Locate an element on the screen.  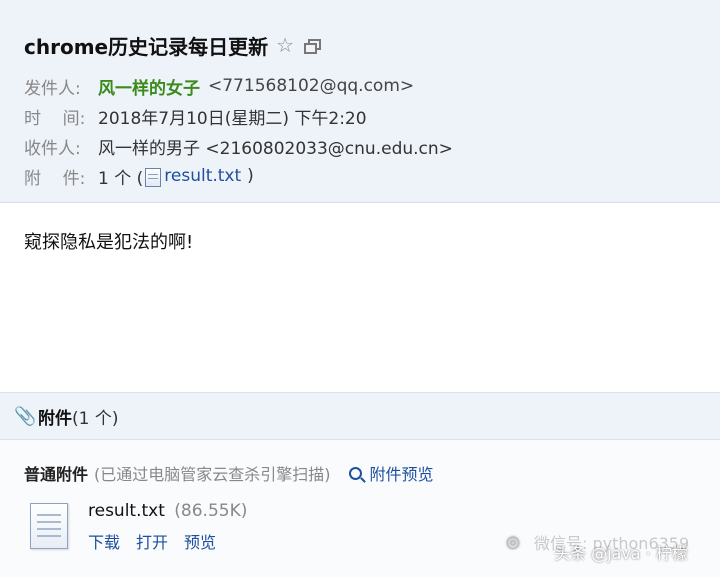
watermark: ◎ 微信号: python6359 头条 @java · 柠檬 is located at coordinates (613, 553).